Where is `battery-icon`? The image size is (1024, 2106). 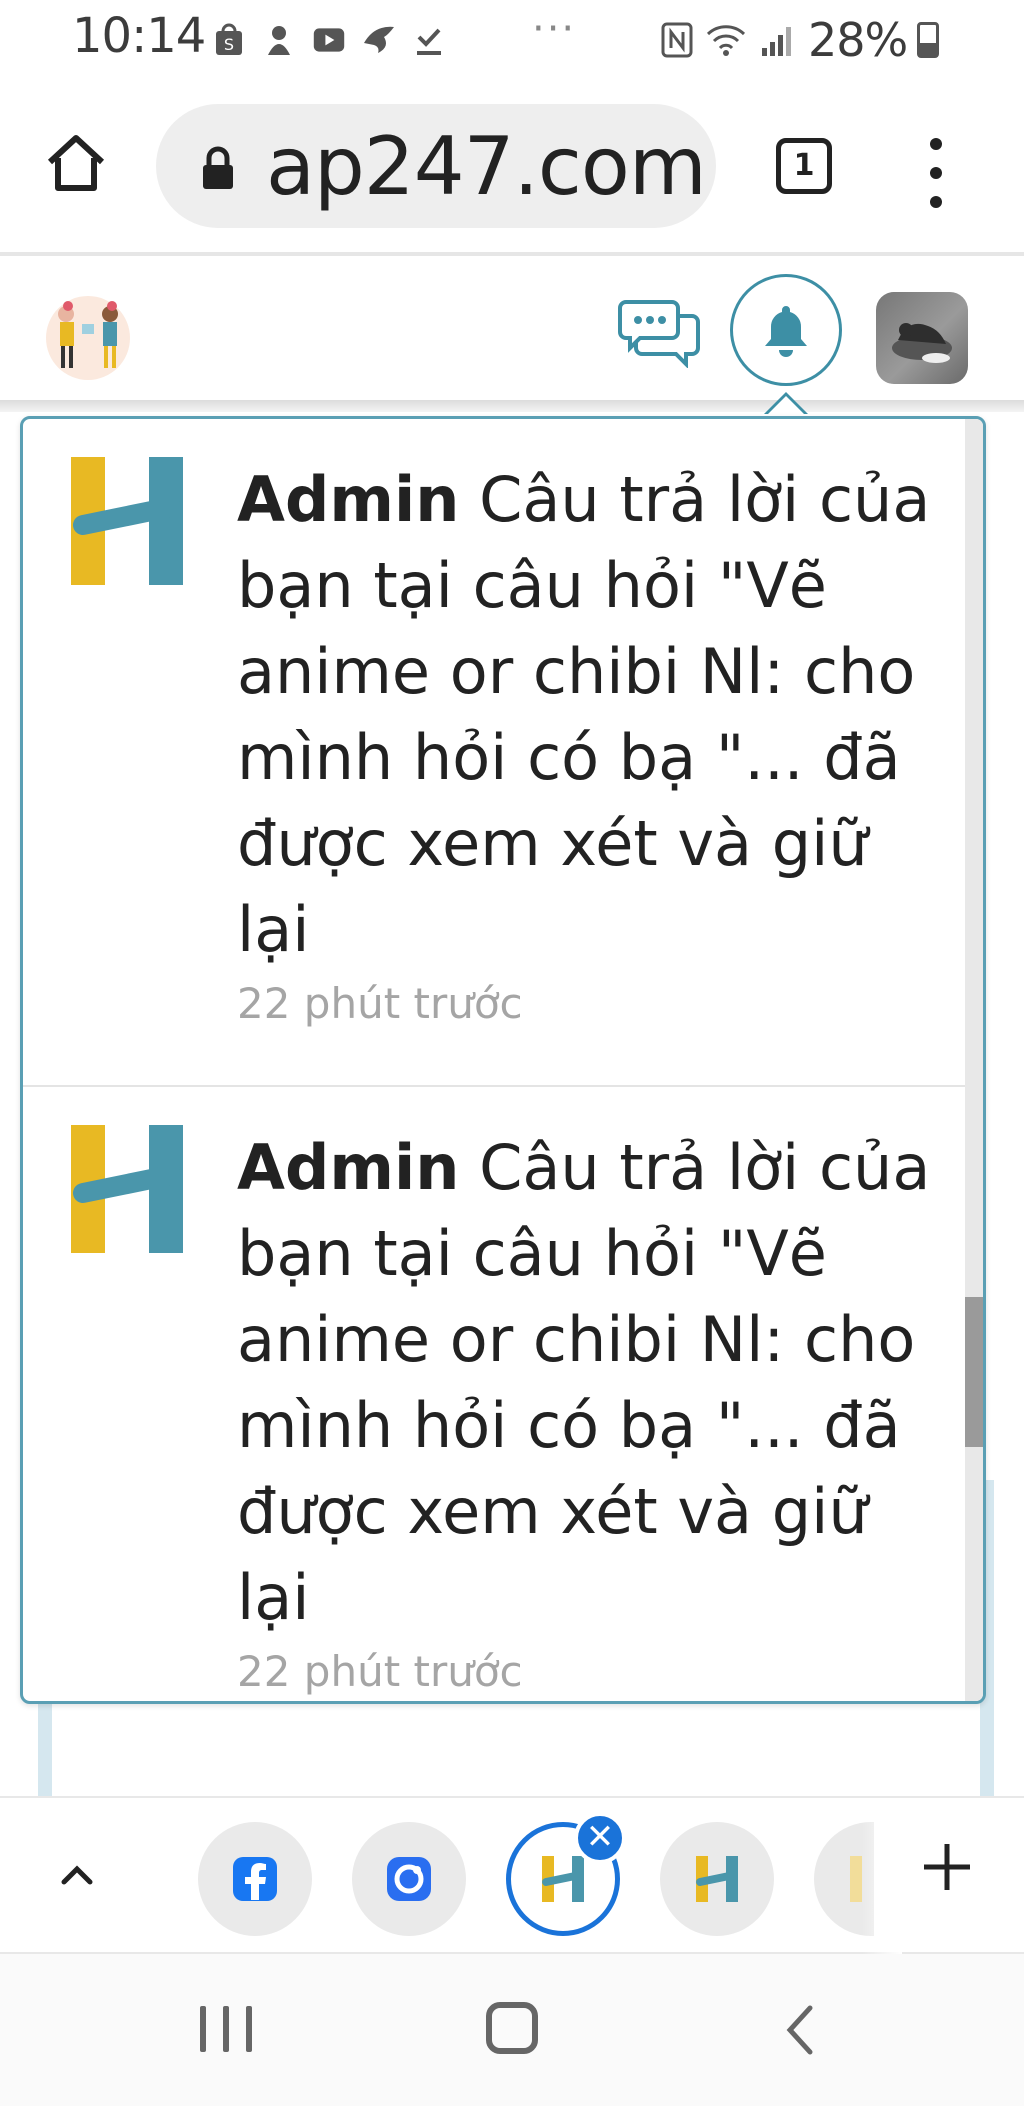 battery-icon is located at coordinates (928, 40).